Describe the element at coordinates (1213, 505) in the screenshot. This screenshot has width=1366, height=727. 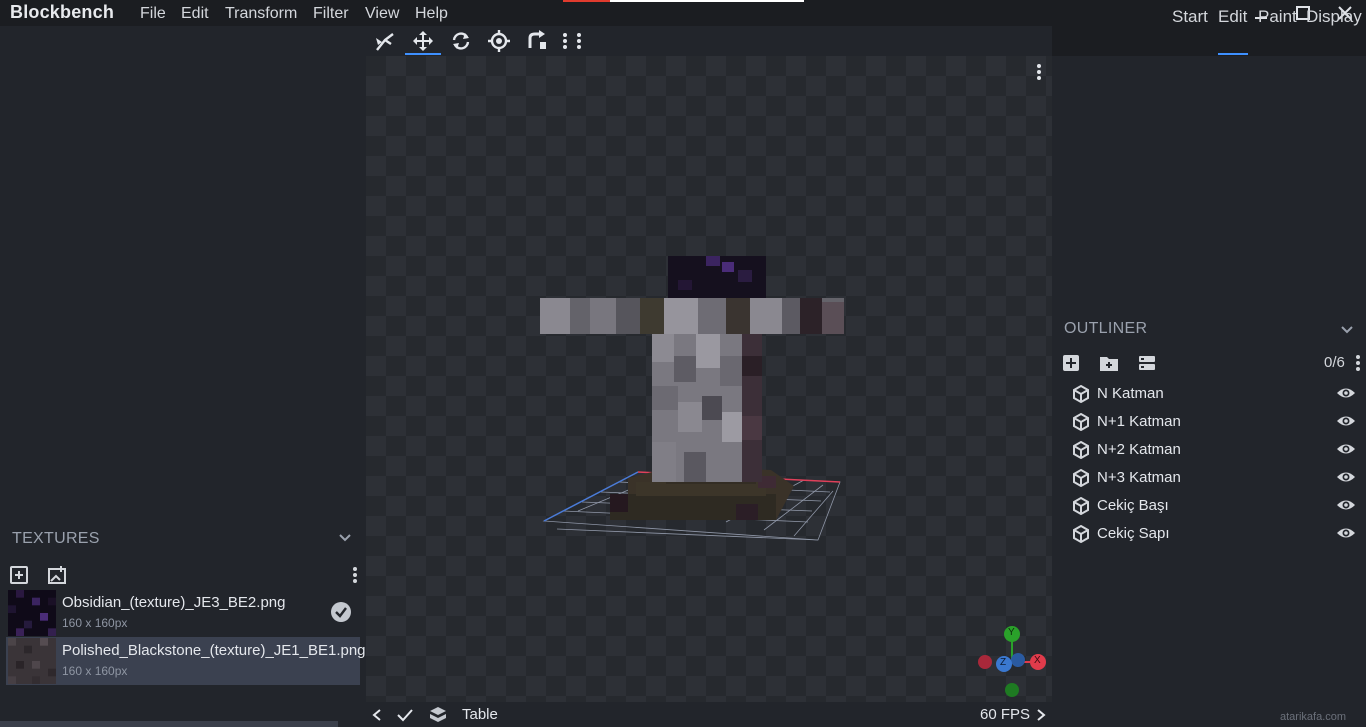
I see `outliner-item: Cekiç Başı` at that location.